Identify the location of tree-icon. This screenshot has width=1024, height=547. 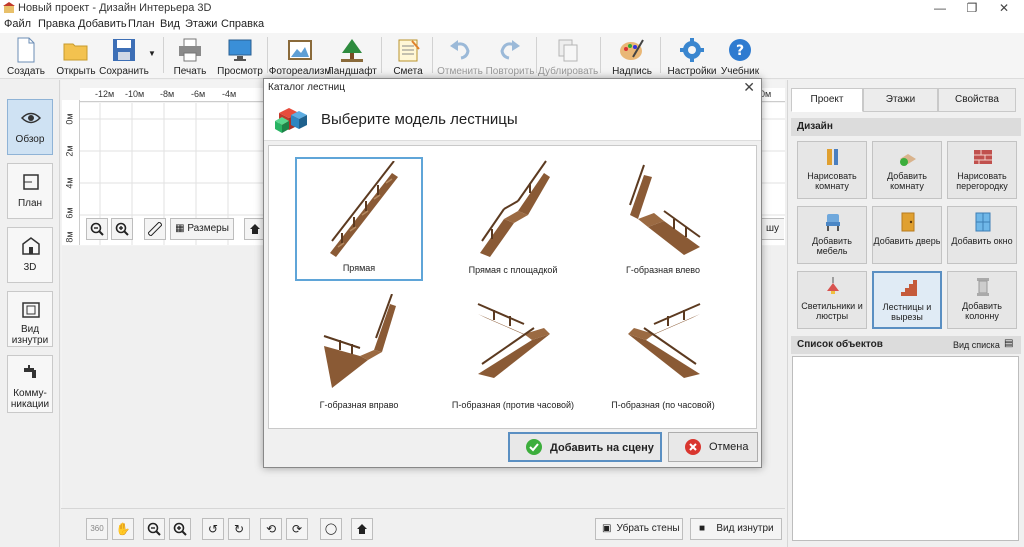
(352, 50).